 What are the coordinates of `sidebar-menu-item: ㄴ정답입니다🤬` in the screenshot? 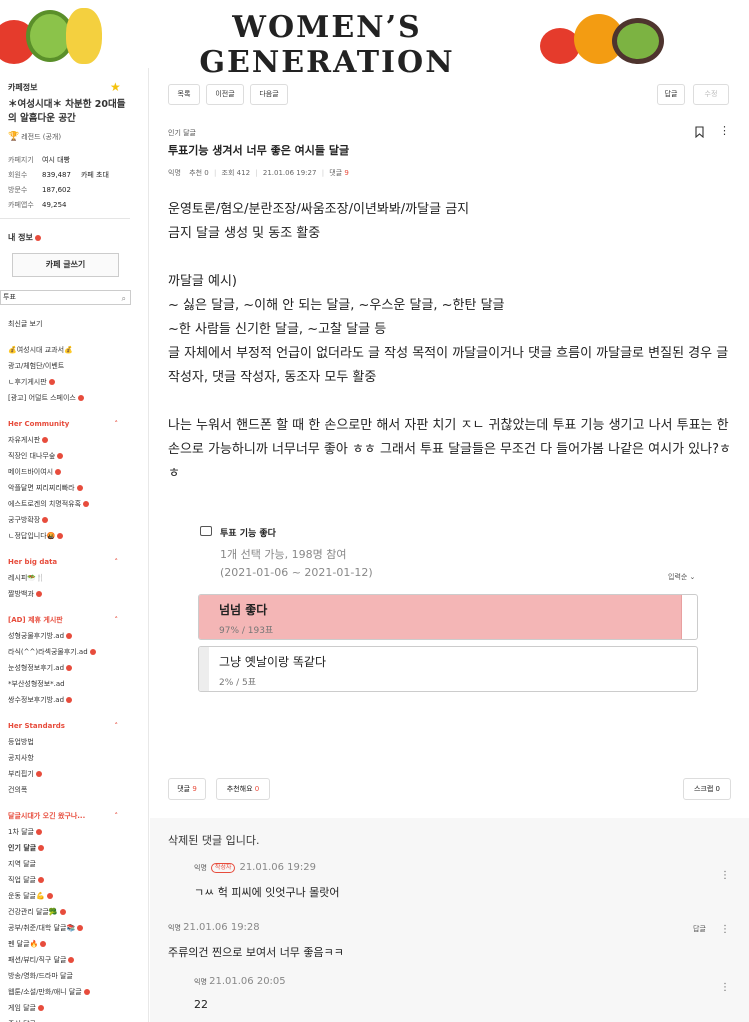 It's located at (76, 536).